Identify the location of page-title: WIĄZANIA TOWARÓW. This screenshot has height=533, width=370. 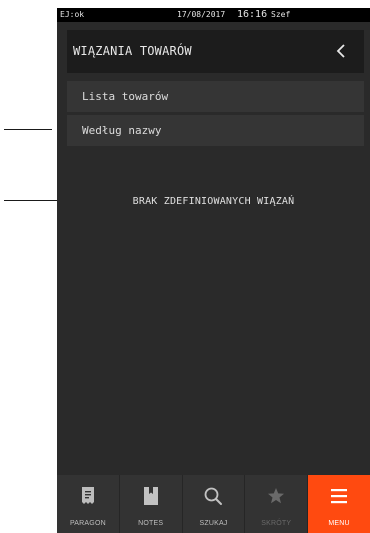
(132, 51).